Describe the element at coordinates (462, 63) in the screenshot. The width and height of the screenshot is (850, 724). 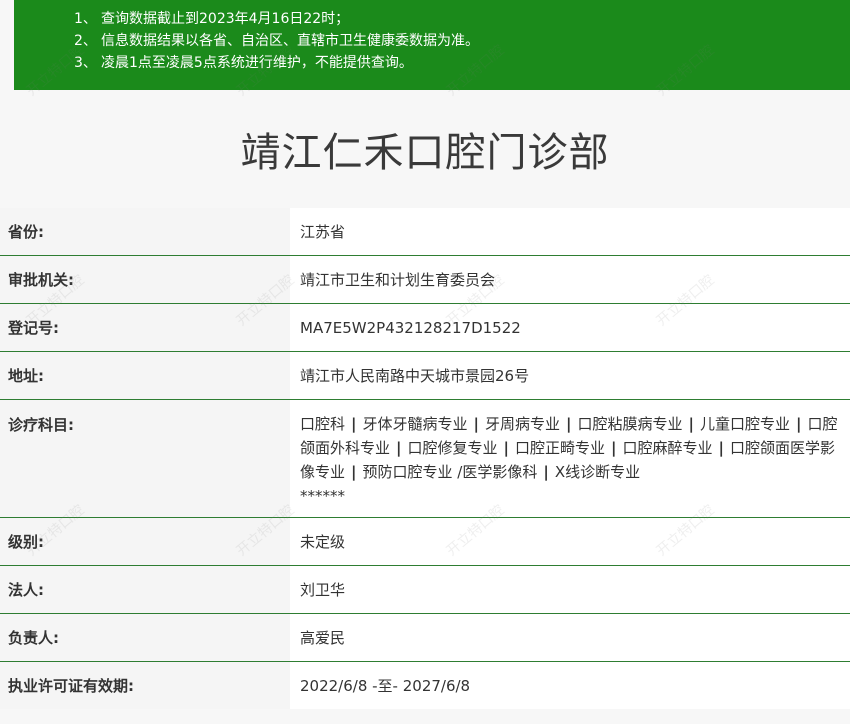
I see `notice-line: 3、 凌晨1点至凌晨5点系统进行维护，不能提供查询。` at that location.